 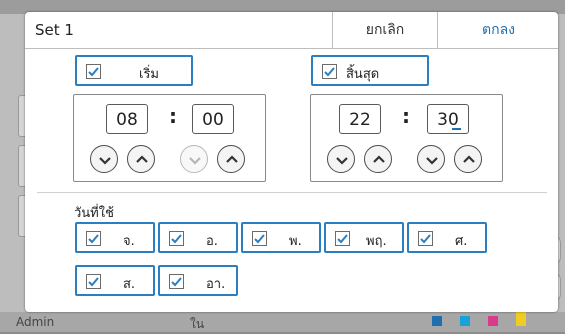 I want to click on day-label: จ., so click(x=129, y=241).